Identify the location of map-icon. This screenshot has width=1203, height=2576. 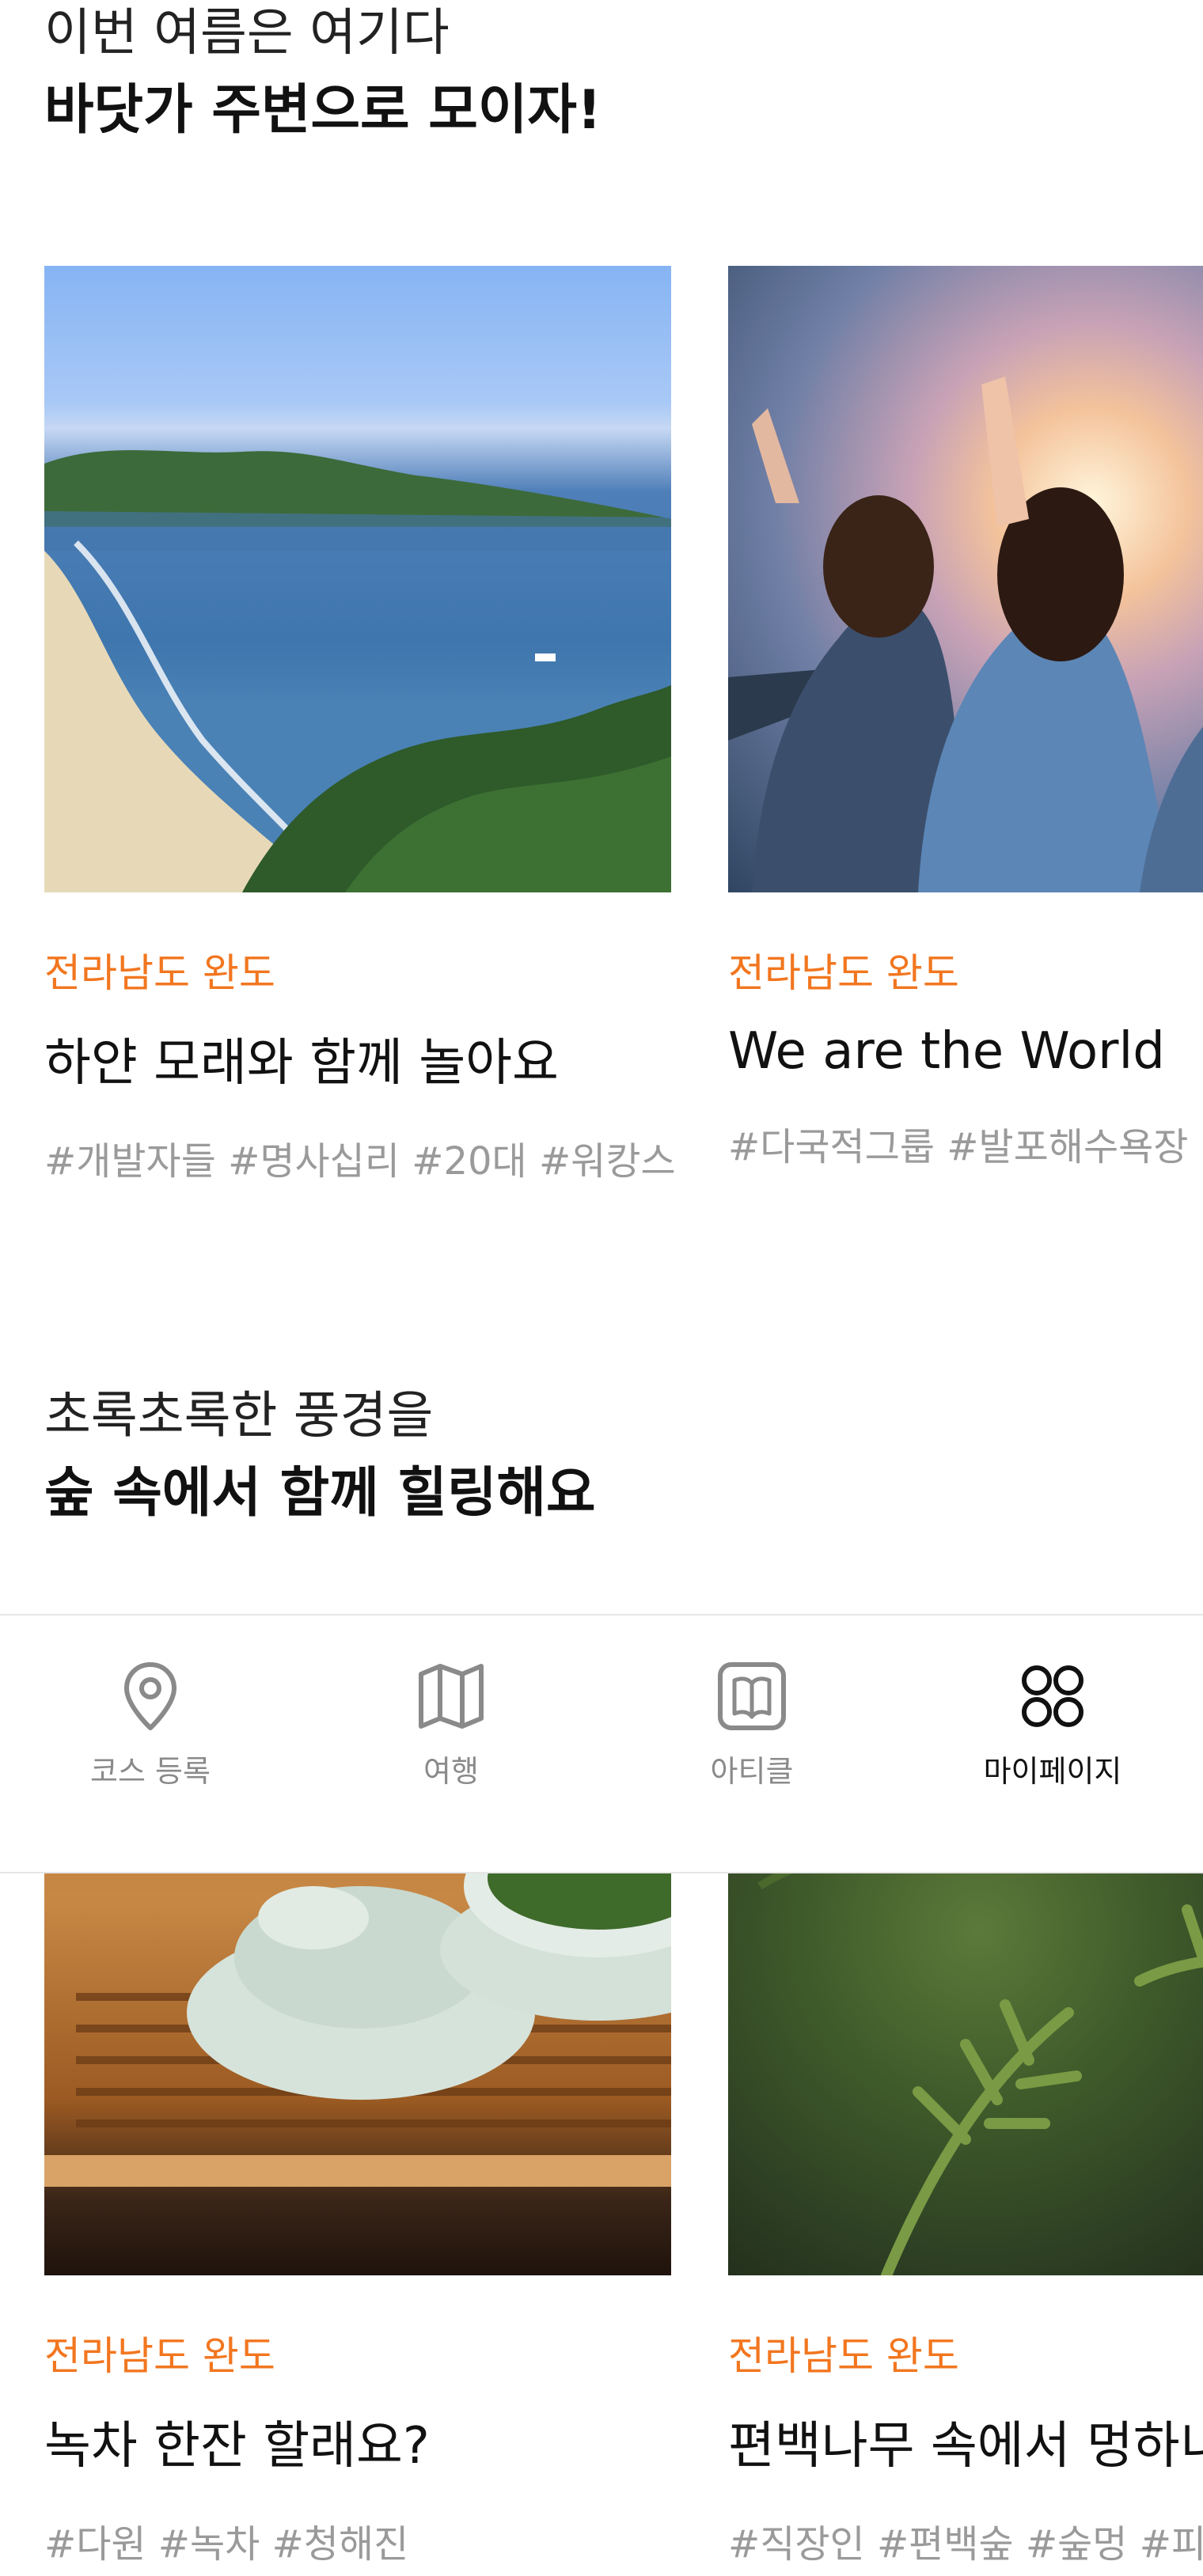
(452, 1696).